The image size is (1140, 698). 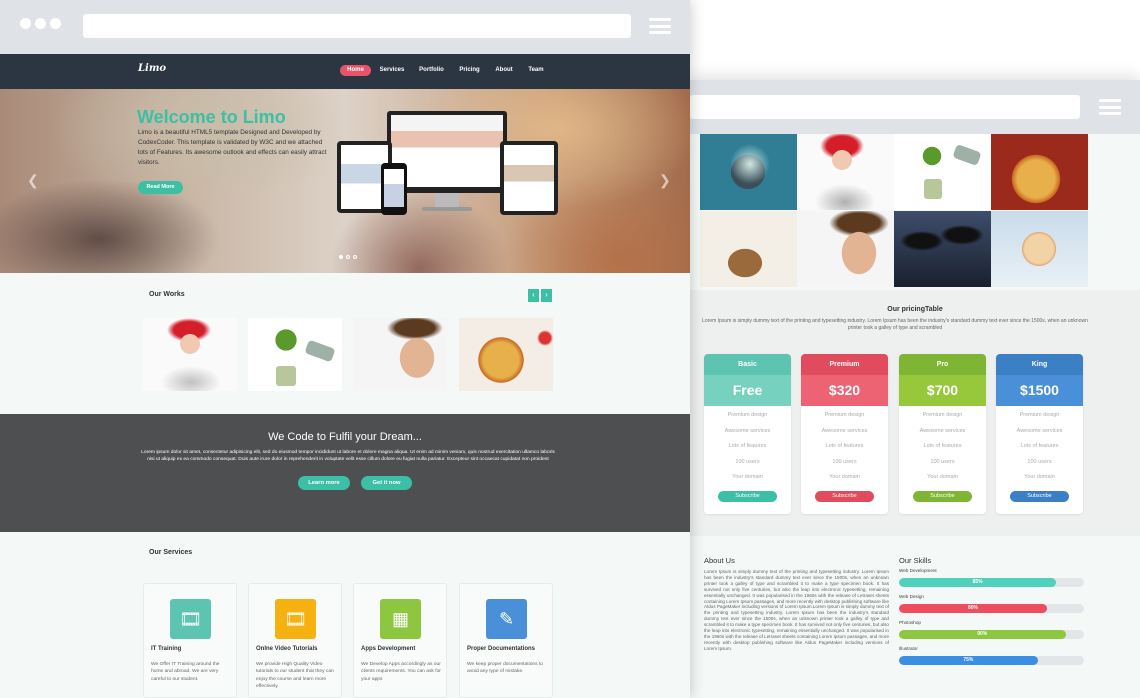 What do you see at coordinates (431, 70) in the screenshot?
I see `nav-portfolio: Portfolio` at bounding box center [431, 70].